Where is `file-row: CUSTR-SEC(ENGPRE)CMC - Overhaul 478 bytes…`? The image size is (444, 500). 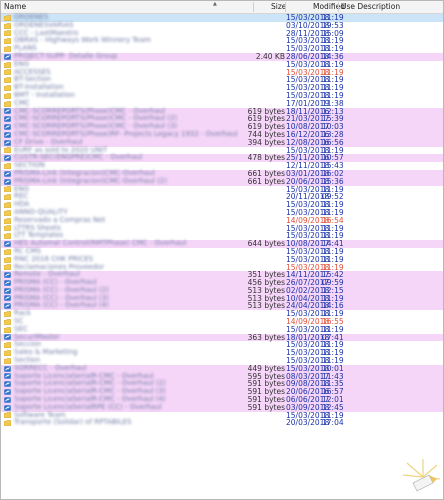 file-row: CUSTR-SEC(ENGPRE)CMC - Overhaul 478 bytes… is located at coordinates (222, 158).